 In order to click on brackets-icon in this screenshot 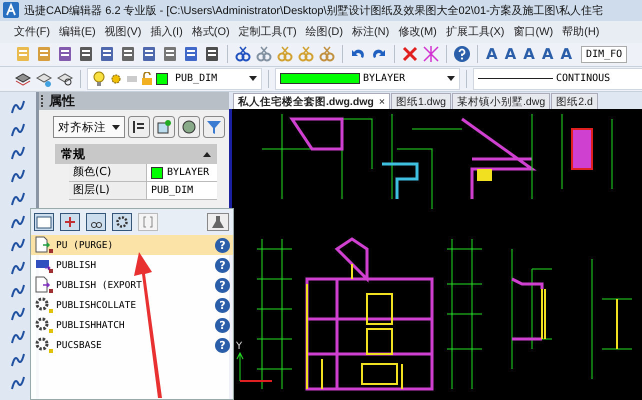, I will do `click(148, 222)`.